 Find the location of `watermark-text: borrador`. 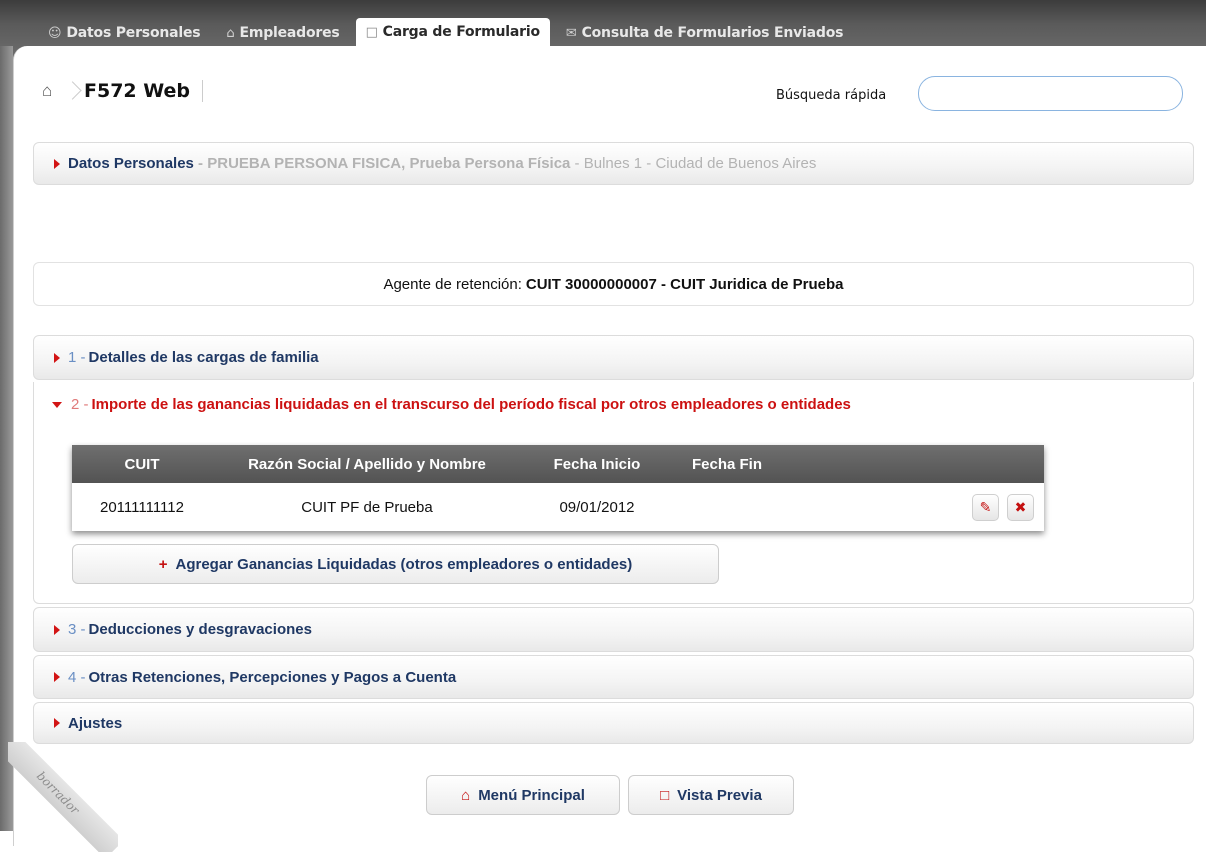

watermark-text: borrador is located at coordinates (63, 797).